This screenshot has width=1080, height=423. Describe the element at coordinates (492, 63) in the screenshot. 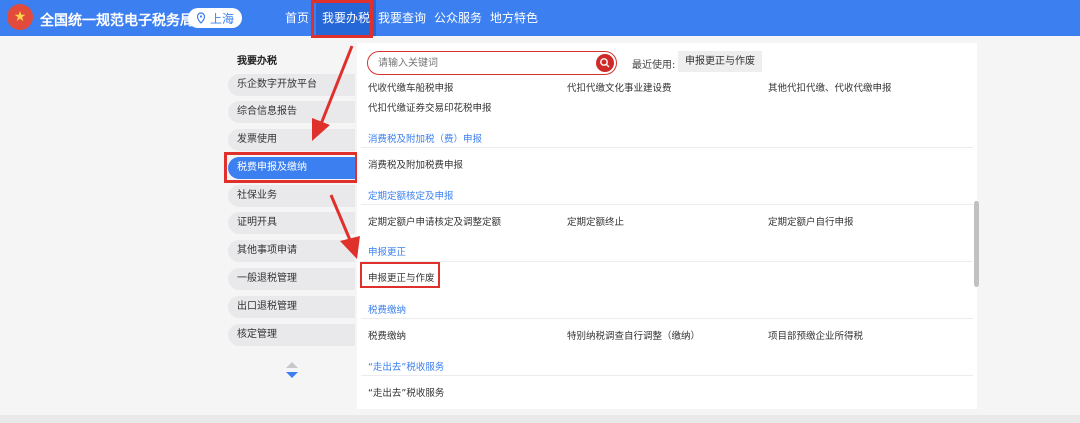

I see `search-input` at that location.